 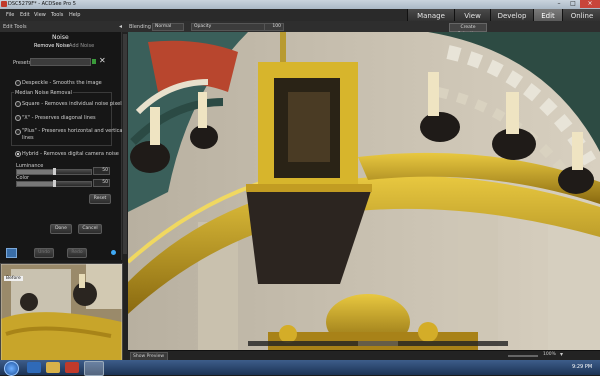 I want to click on despeckle-radio, so click(x=18, y=83).